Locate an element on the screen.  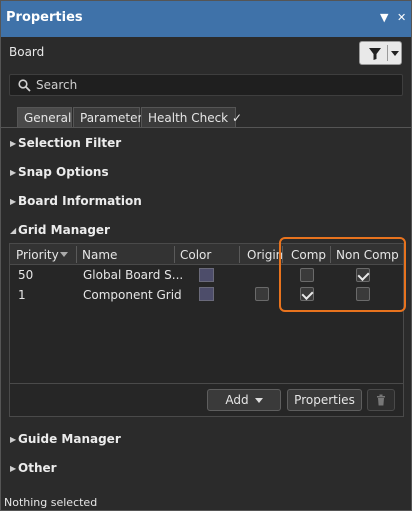
column-header-priority: Priority is located at coordinates (37, 255).